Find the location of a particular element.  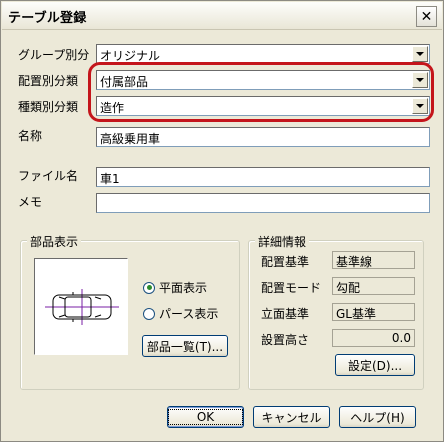

chevron-down-icon is located at coordinates (420, 54).